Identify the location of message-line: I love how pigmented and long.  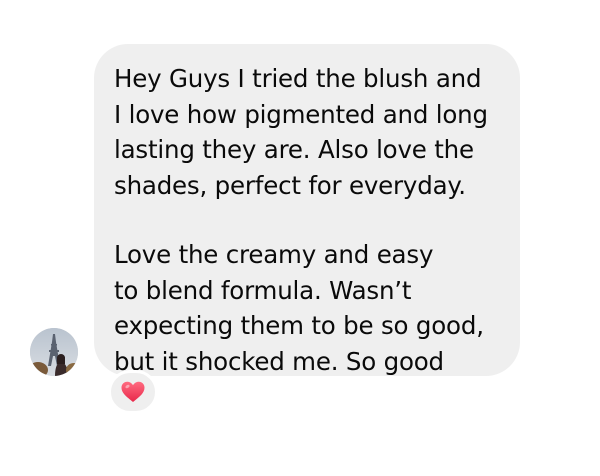
(301, 114).